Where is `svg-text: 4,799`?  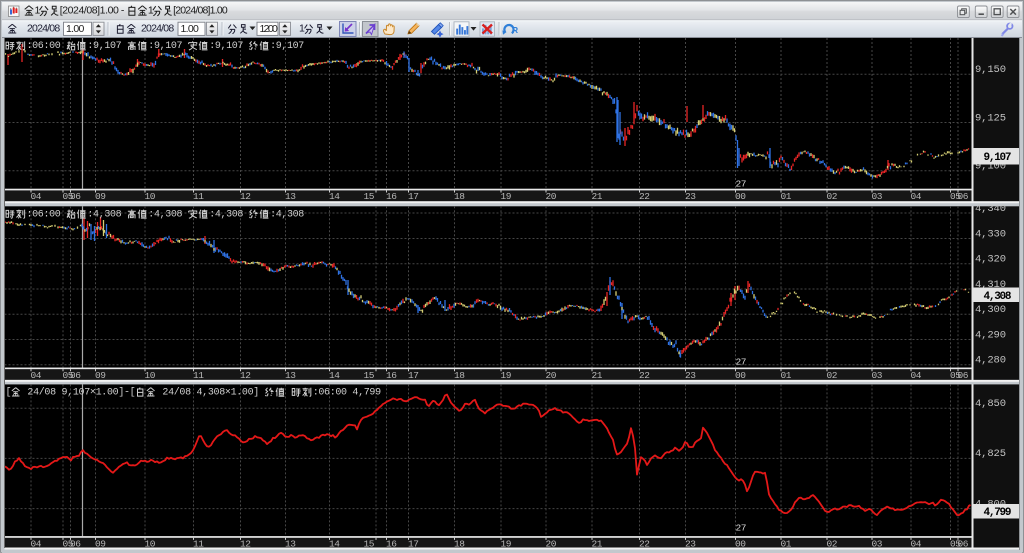
svg-text: 4,799 is located at coordinates (998, 513).